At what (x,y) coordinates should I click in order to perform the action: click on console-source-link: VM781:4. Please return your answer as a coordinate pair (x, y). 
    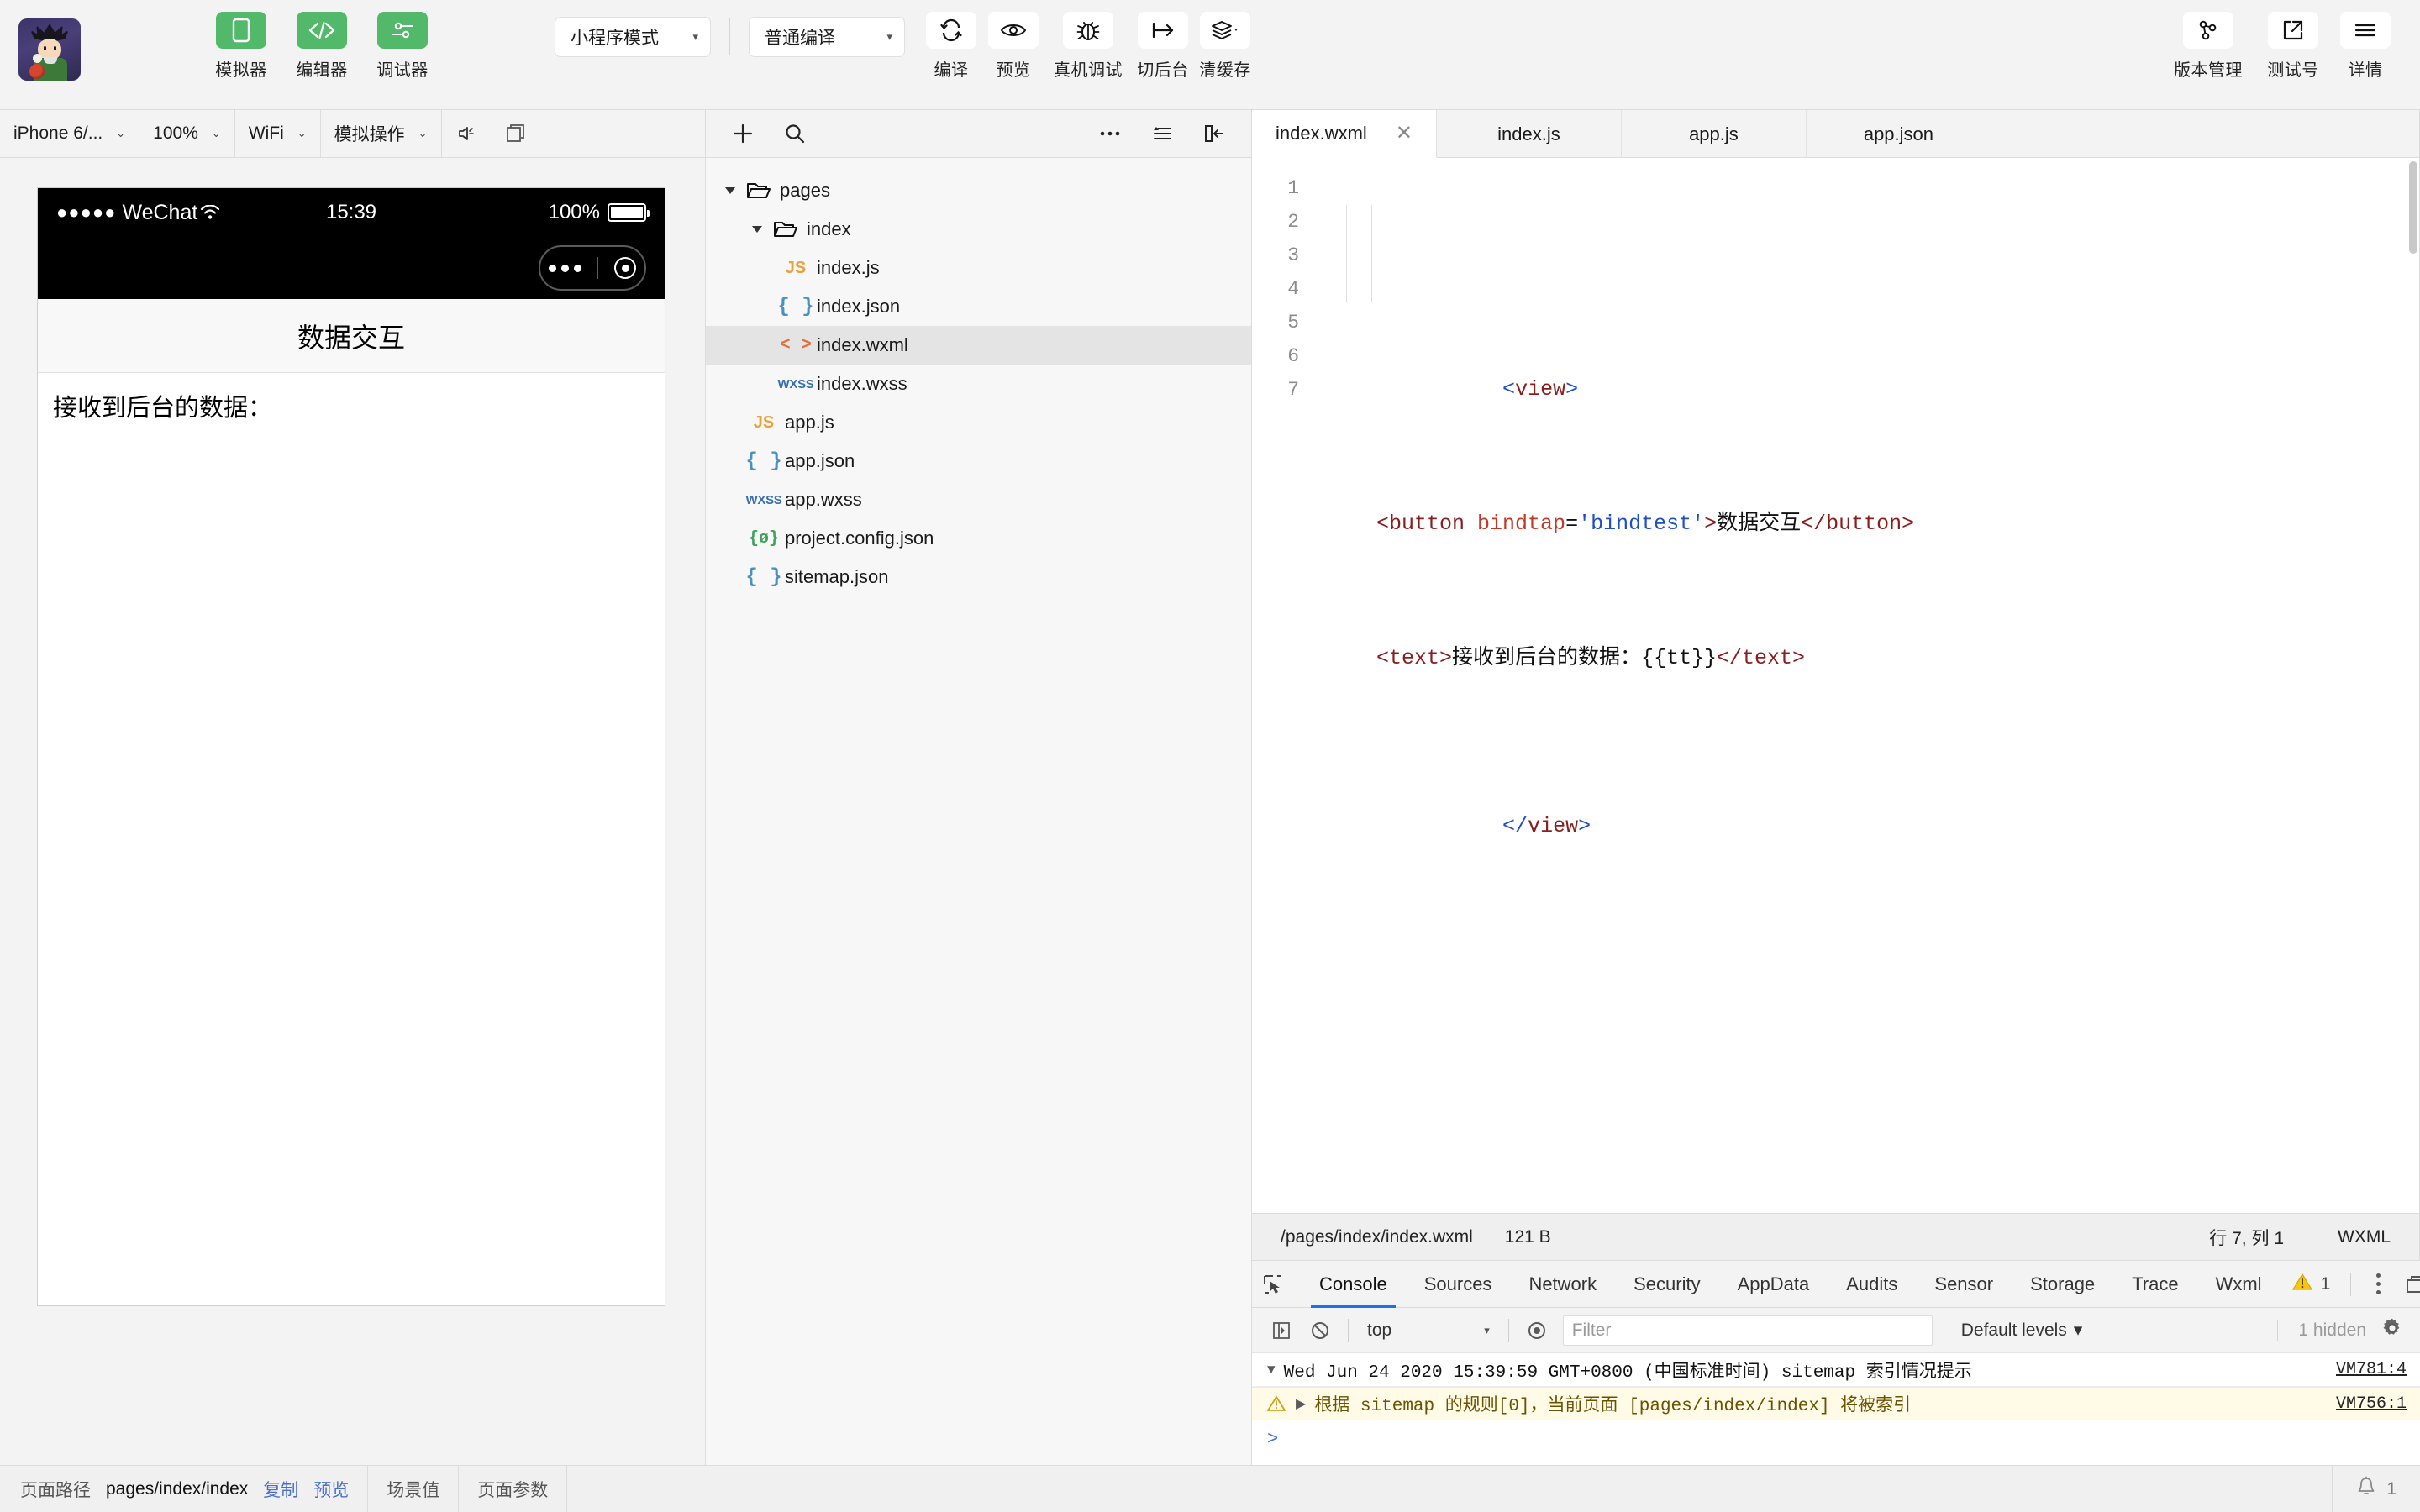
    Looking at the image, I should click on (2371, 1369).